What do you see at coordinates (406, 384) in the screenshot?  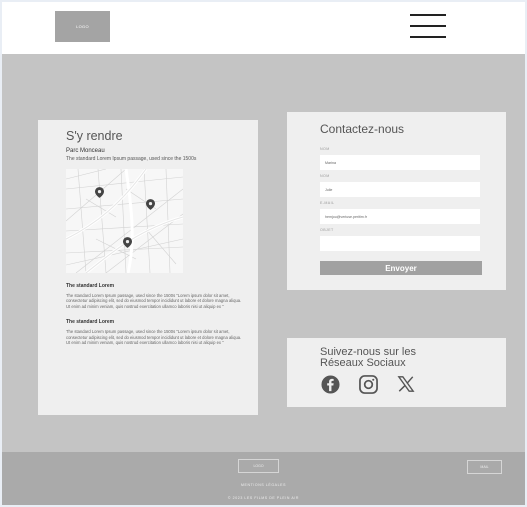 I see `x-icon` at bounding box center [406, 384].